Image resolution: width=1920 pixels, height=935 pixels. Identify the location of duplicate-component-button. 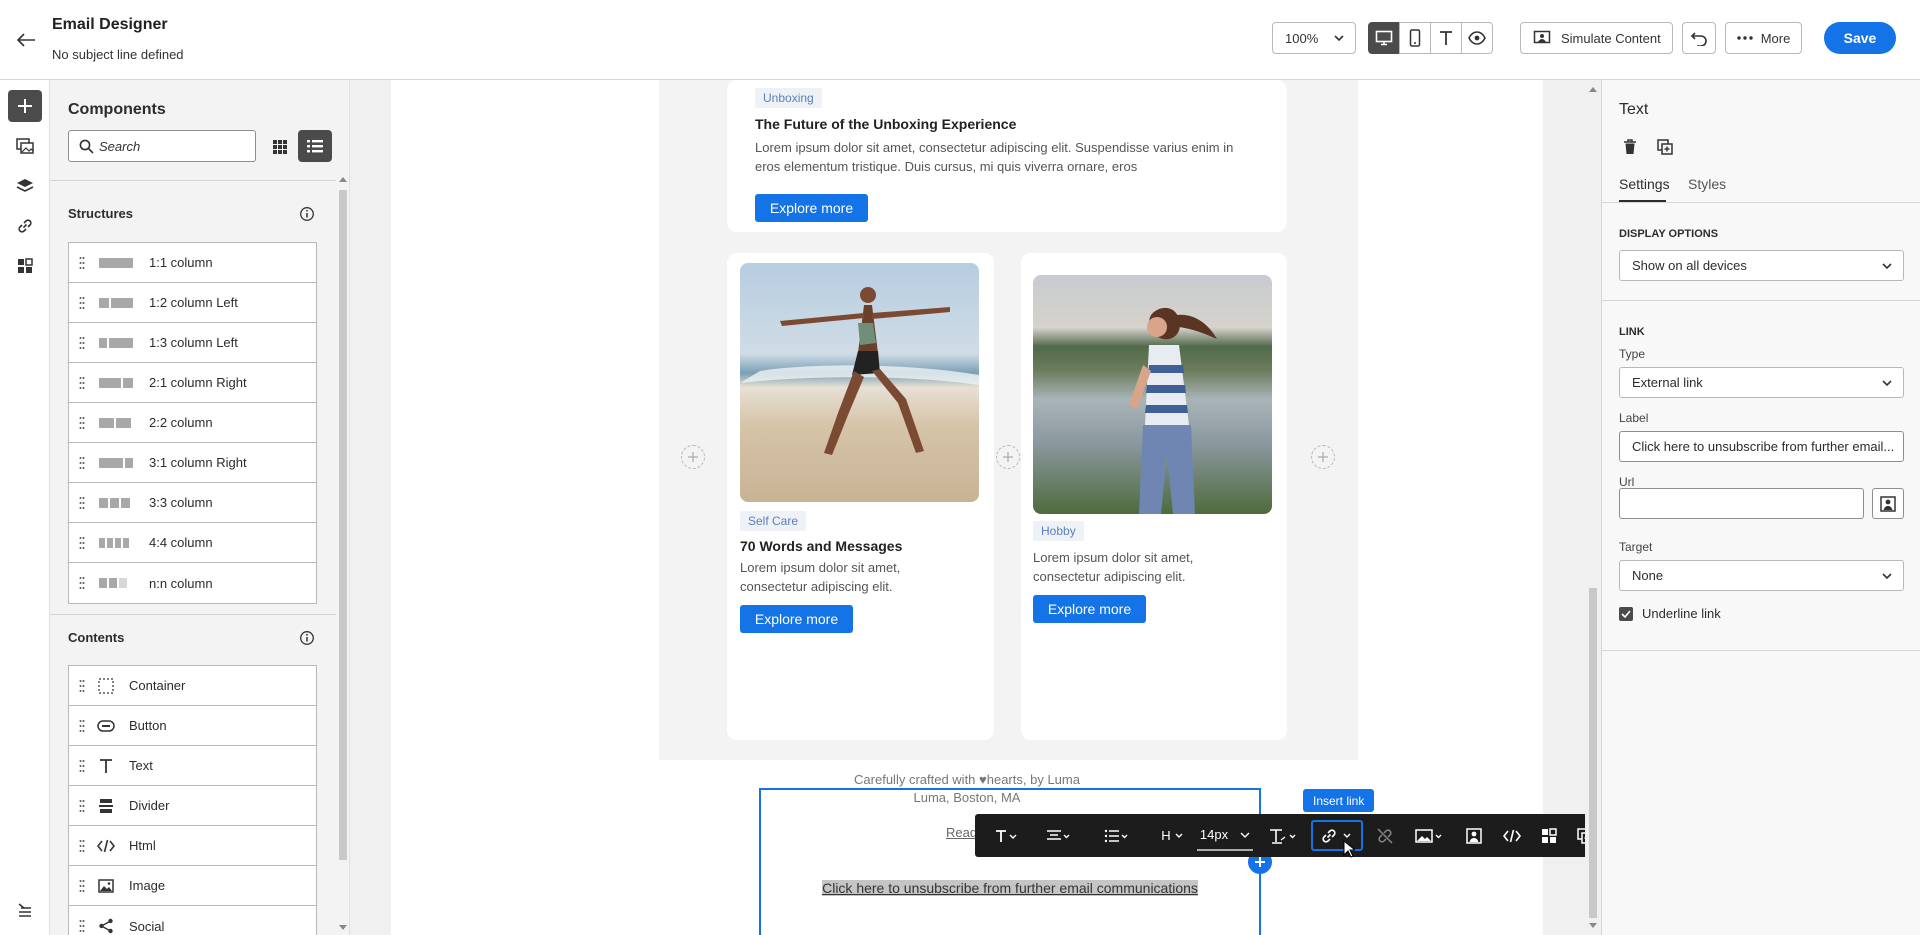
(1665, 147).